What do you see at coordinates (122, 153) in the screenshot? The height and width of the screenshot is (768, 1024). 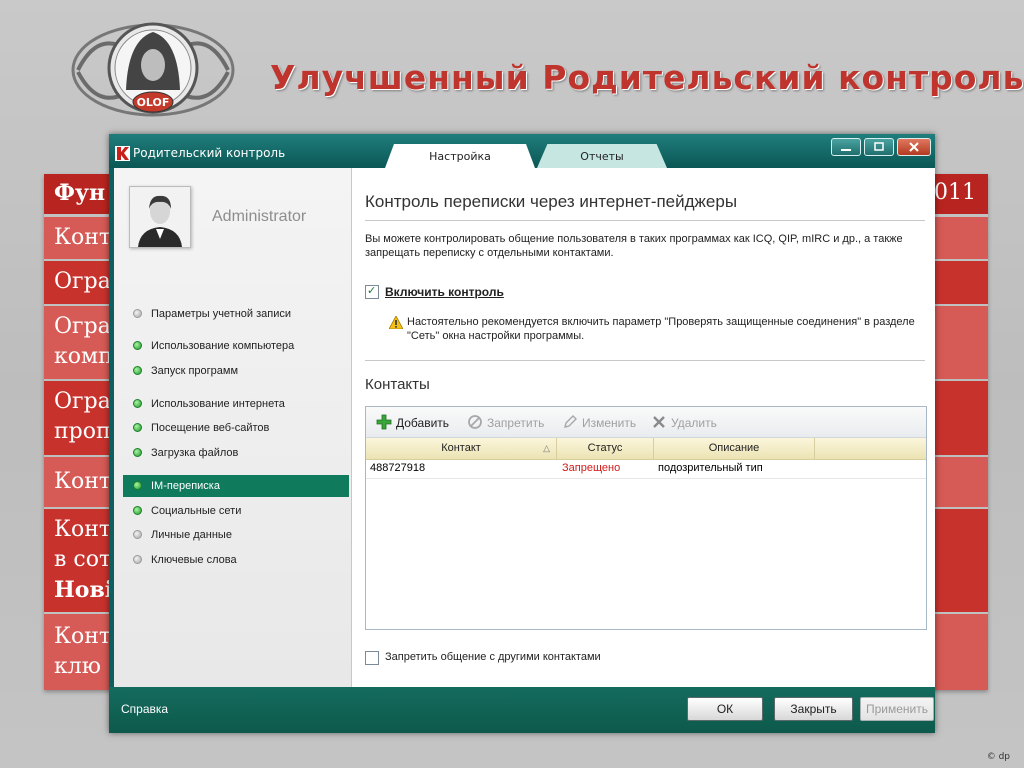 I see `kaspersky-logo-icon` at bounding box center [122, 153].